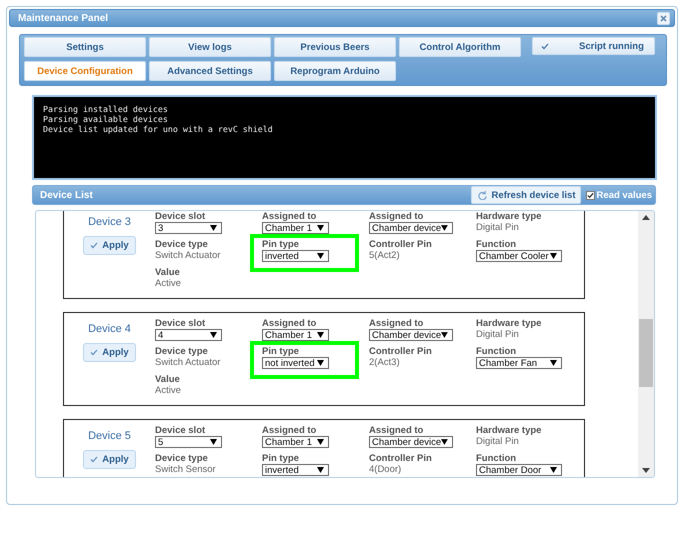 The width and height of the screenshot is (696, 536). I want to click on tab: Control Algorithm, so click(460, 47).